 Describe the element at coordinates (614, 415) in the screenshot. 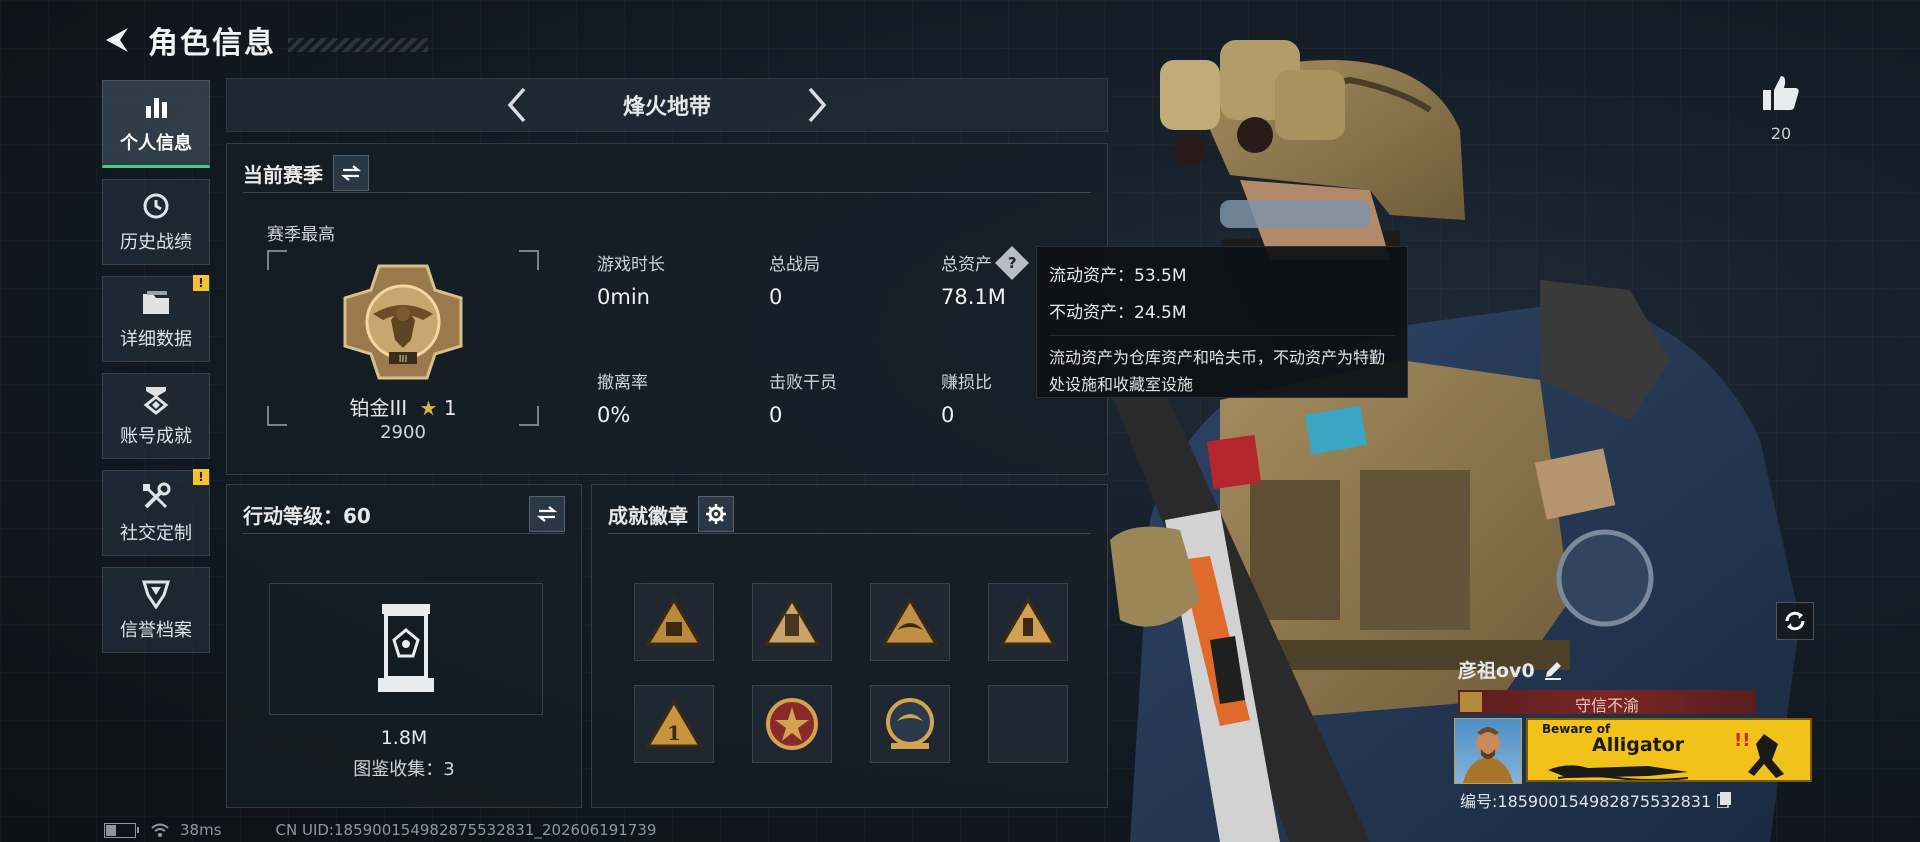

I see `stat-value: 0%` at that location.